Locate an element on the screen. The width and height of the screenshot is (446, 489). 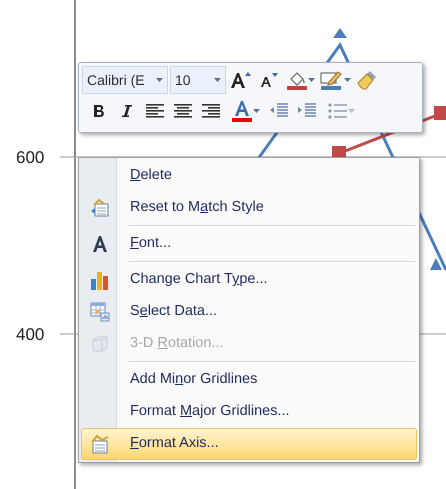
paint-bucket-icon is located at coordinates (297, 80).